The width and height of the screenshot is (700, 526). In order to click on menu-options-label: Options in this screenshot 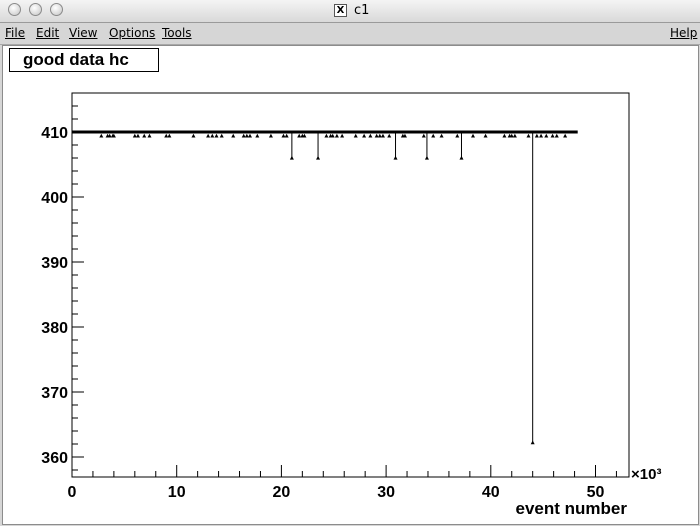, I will do `click(132, 33)`.